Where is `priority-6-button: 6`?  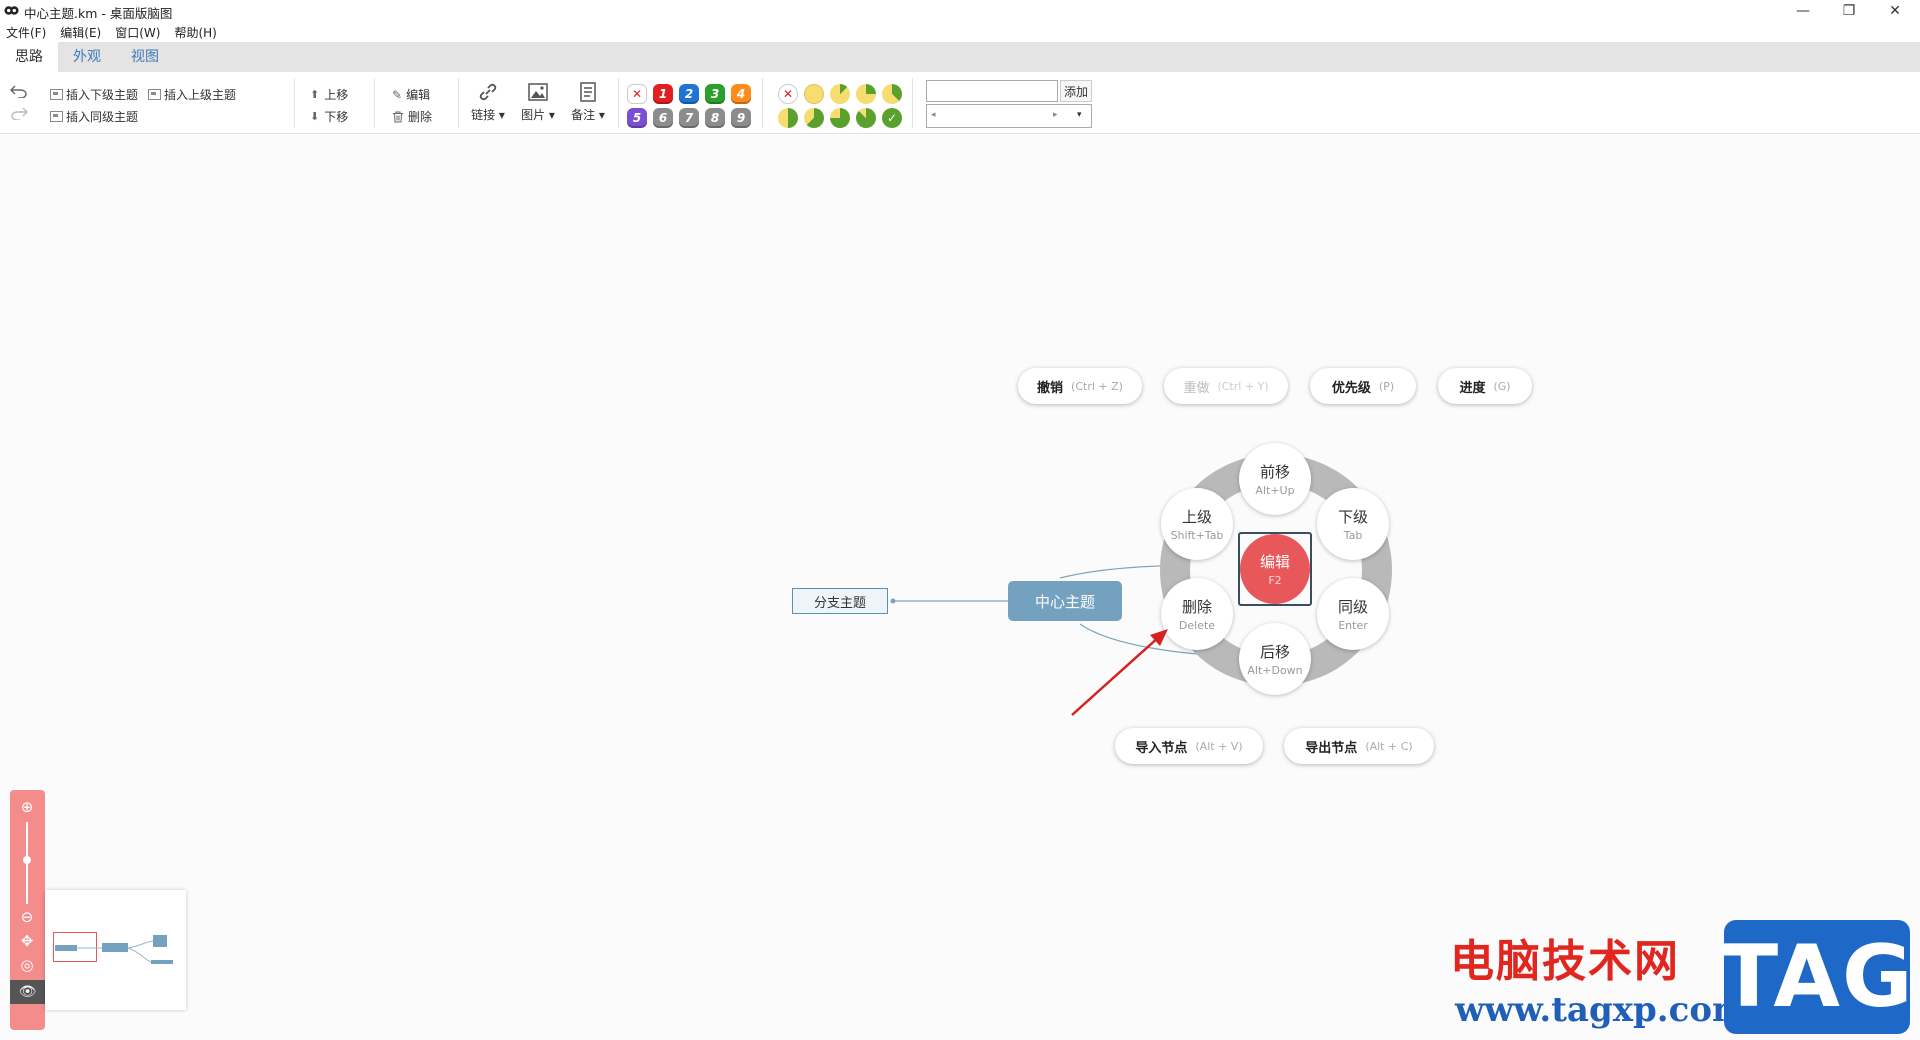
priority-6-button: 6 is located at coordinates (663, 118).